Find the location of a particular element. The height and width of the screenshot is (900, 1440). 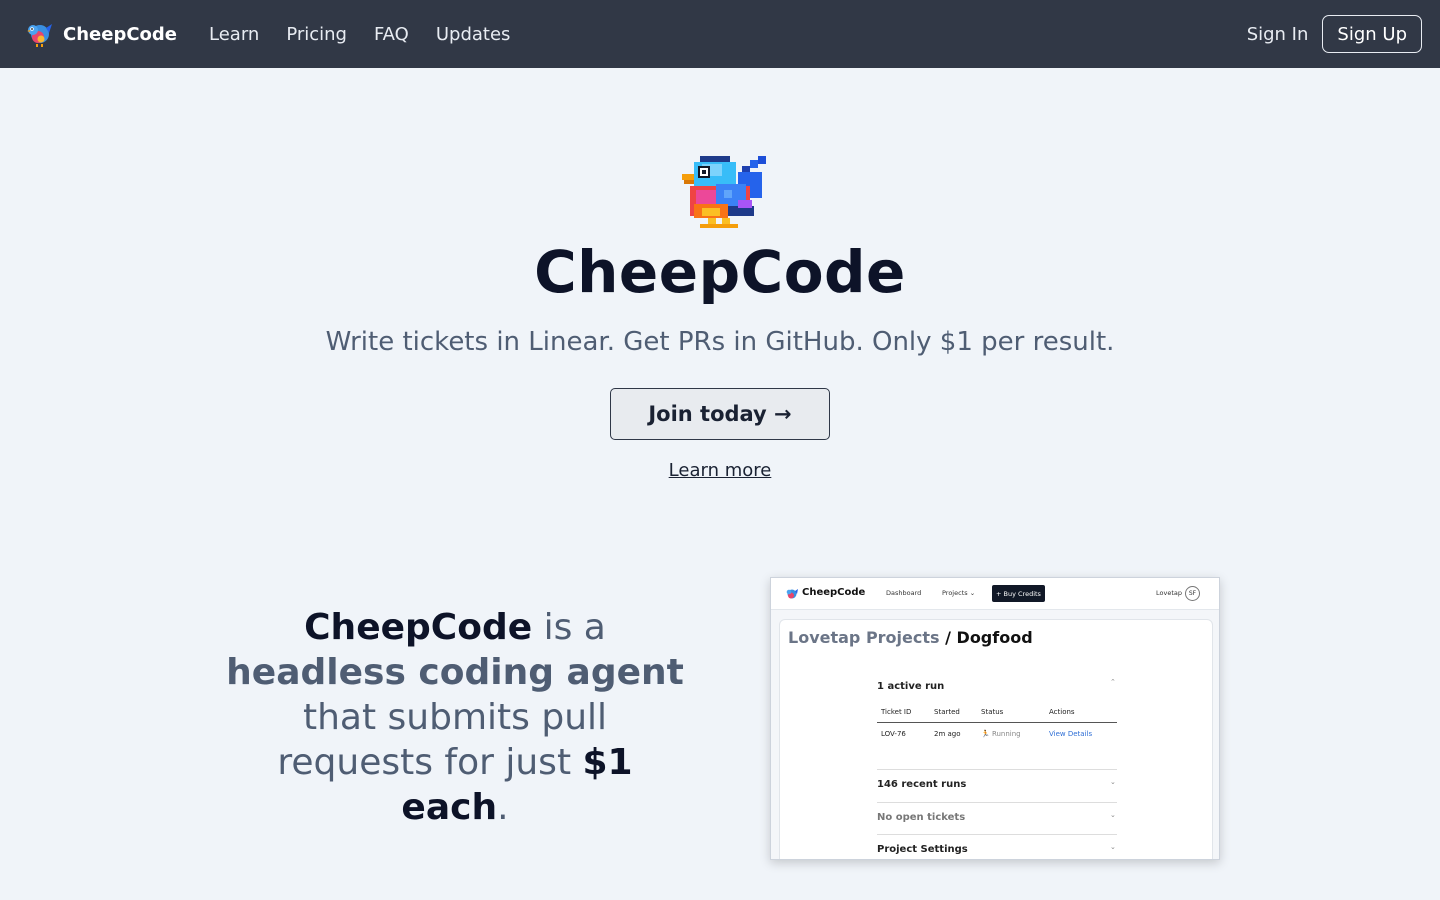

screenshot-crumb-parent: Lovetap Projects is located at coordinates (864, 637).